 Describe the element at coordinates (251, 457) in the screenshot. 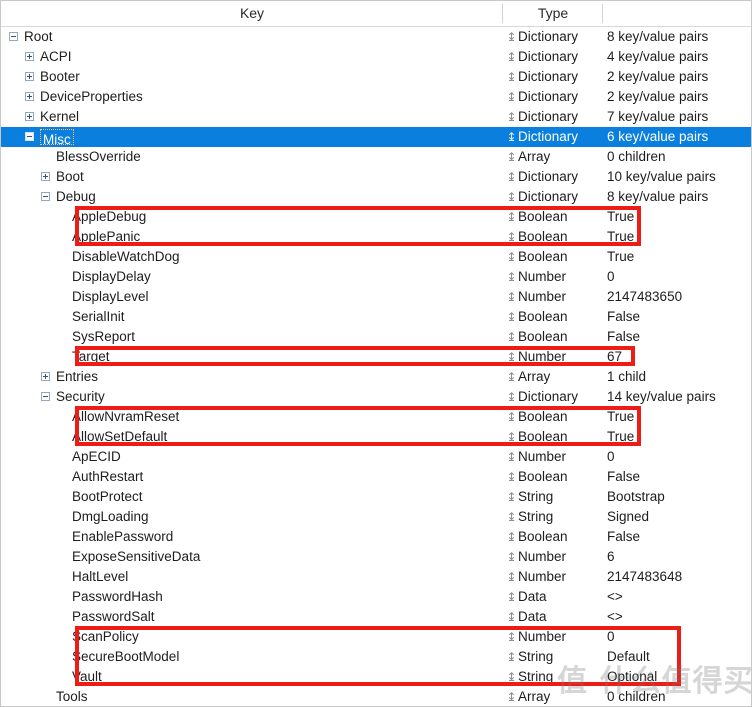

I see `tree-row-key-cell: ApECID` at that location.